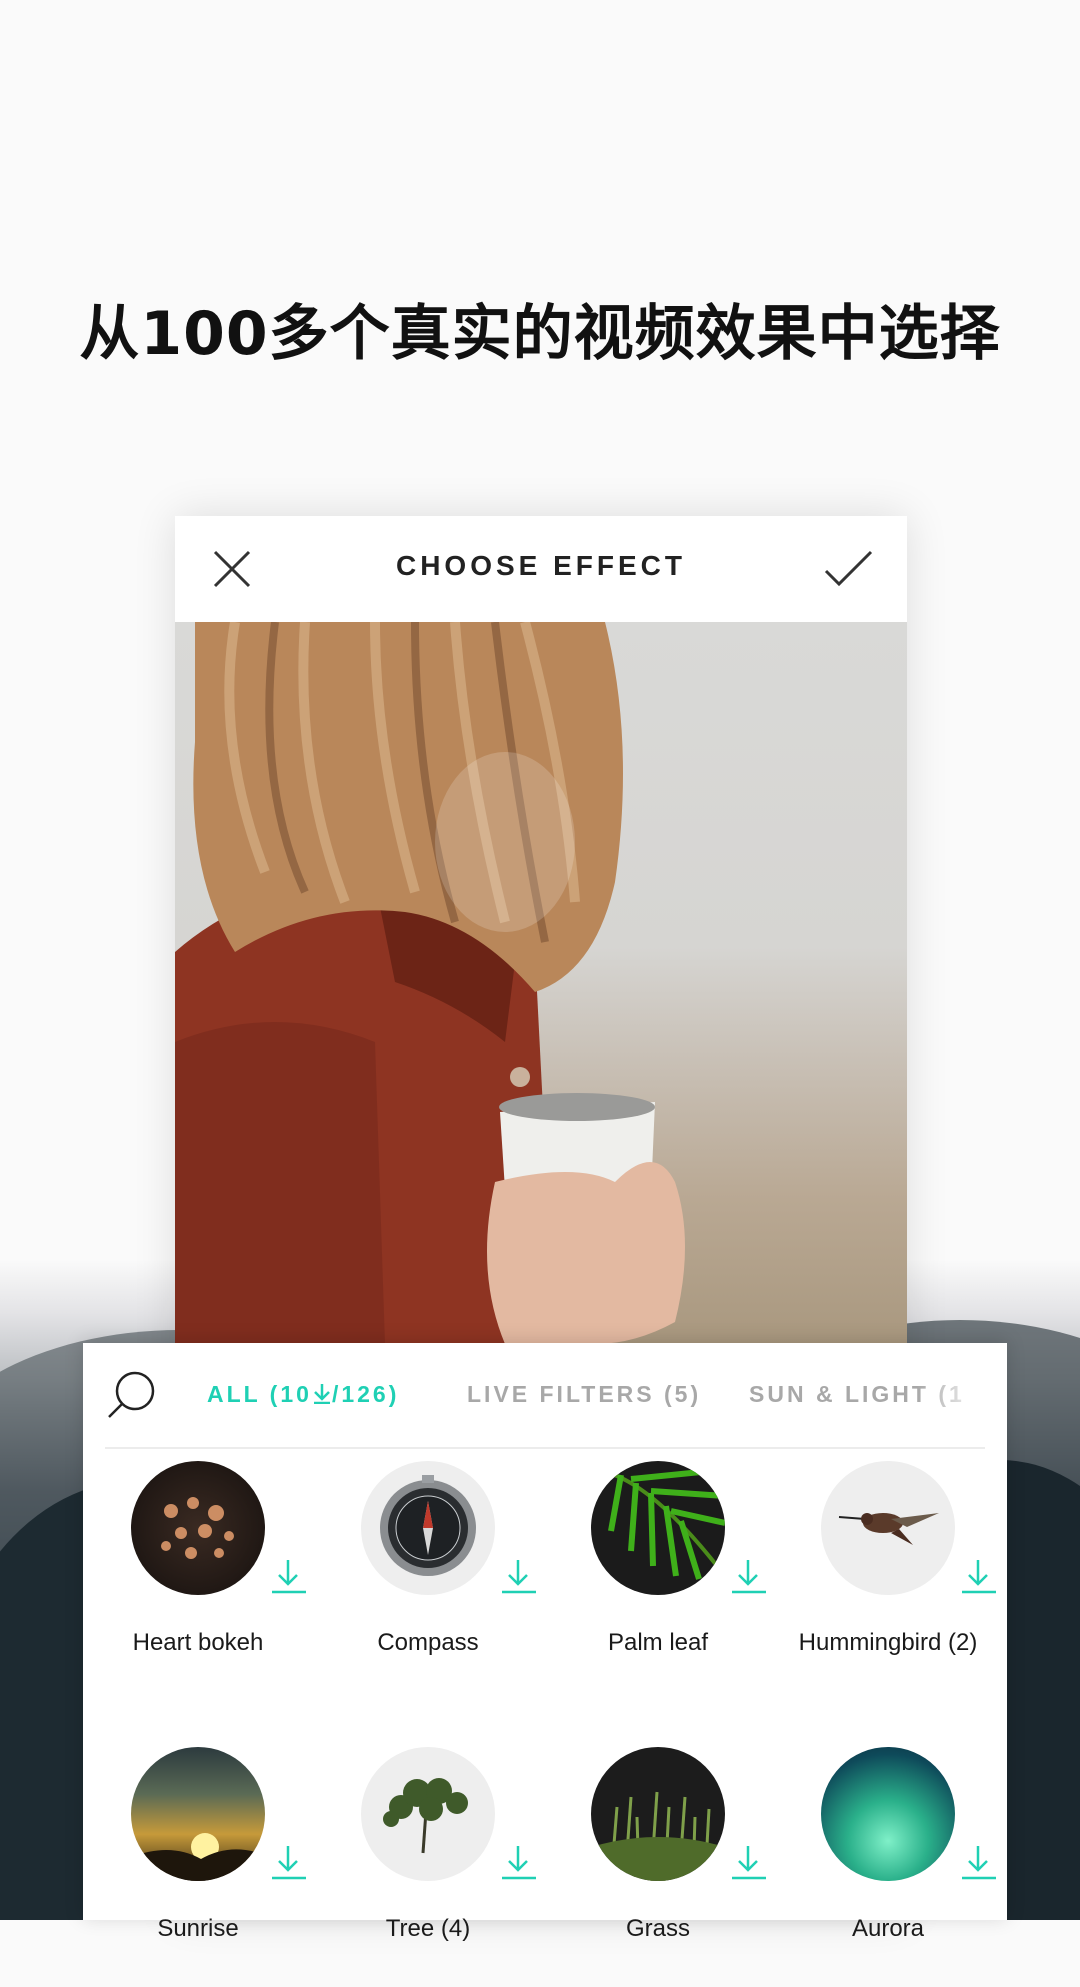 The image size is (1080, 1987). What do you see at coordinates (658, 1642) in the screenshot?
I see `effect-label: Palm leaf` at bounding box center [658, 1642].